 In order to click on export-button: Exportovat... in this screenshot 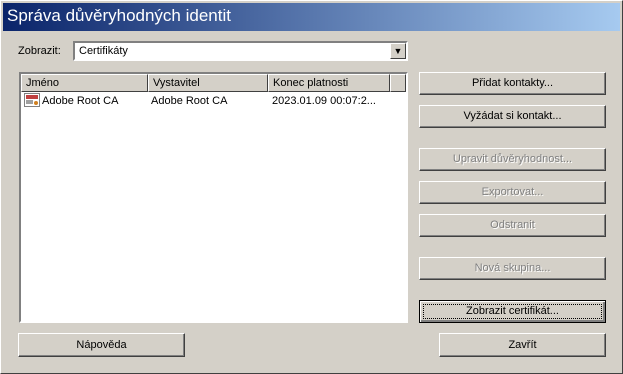, I will do `click(512, 192)`.